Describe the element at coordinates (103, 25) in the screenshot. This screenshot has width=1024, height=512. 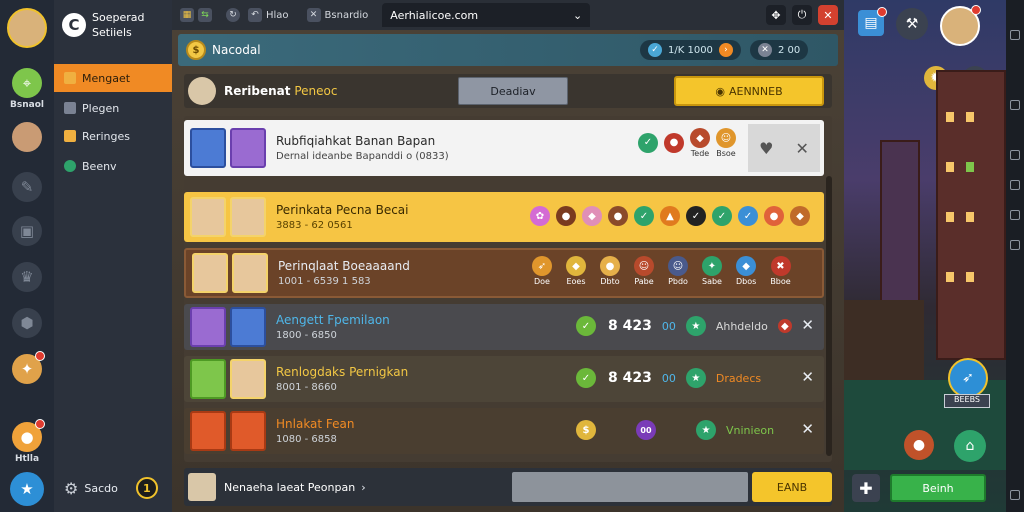
I see `brand: C Soeperad Setiiels` at that location.